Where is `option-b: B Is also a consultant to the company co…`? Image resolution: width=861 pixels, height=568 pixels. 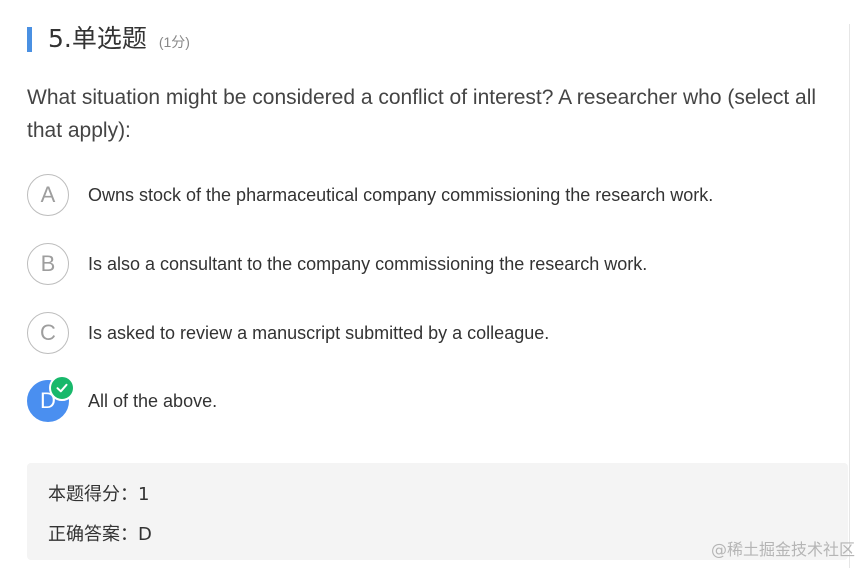 option-b: B Is also a consultant to the company co… is located at coordinates (337, 264).